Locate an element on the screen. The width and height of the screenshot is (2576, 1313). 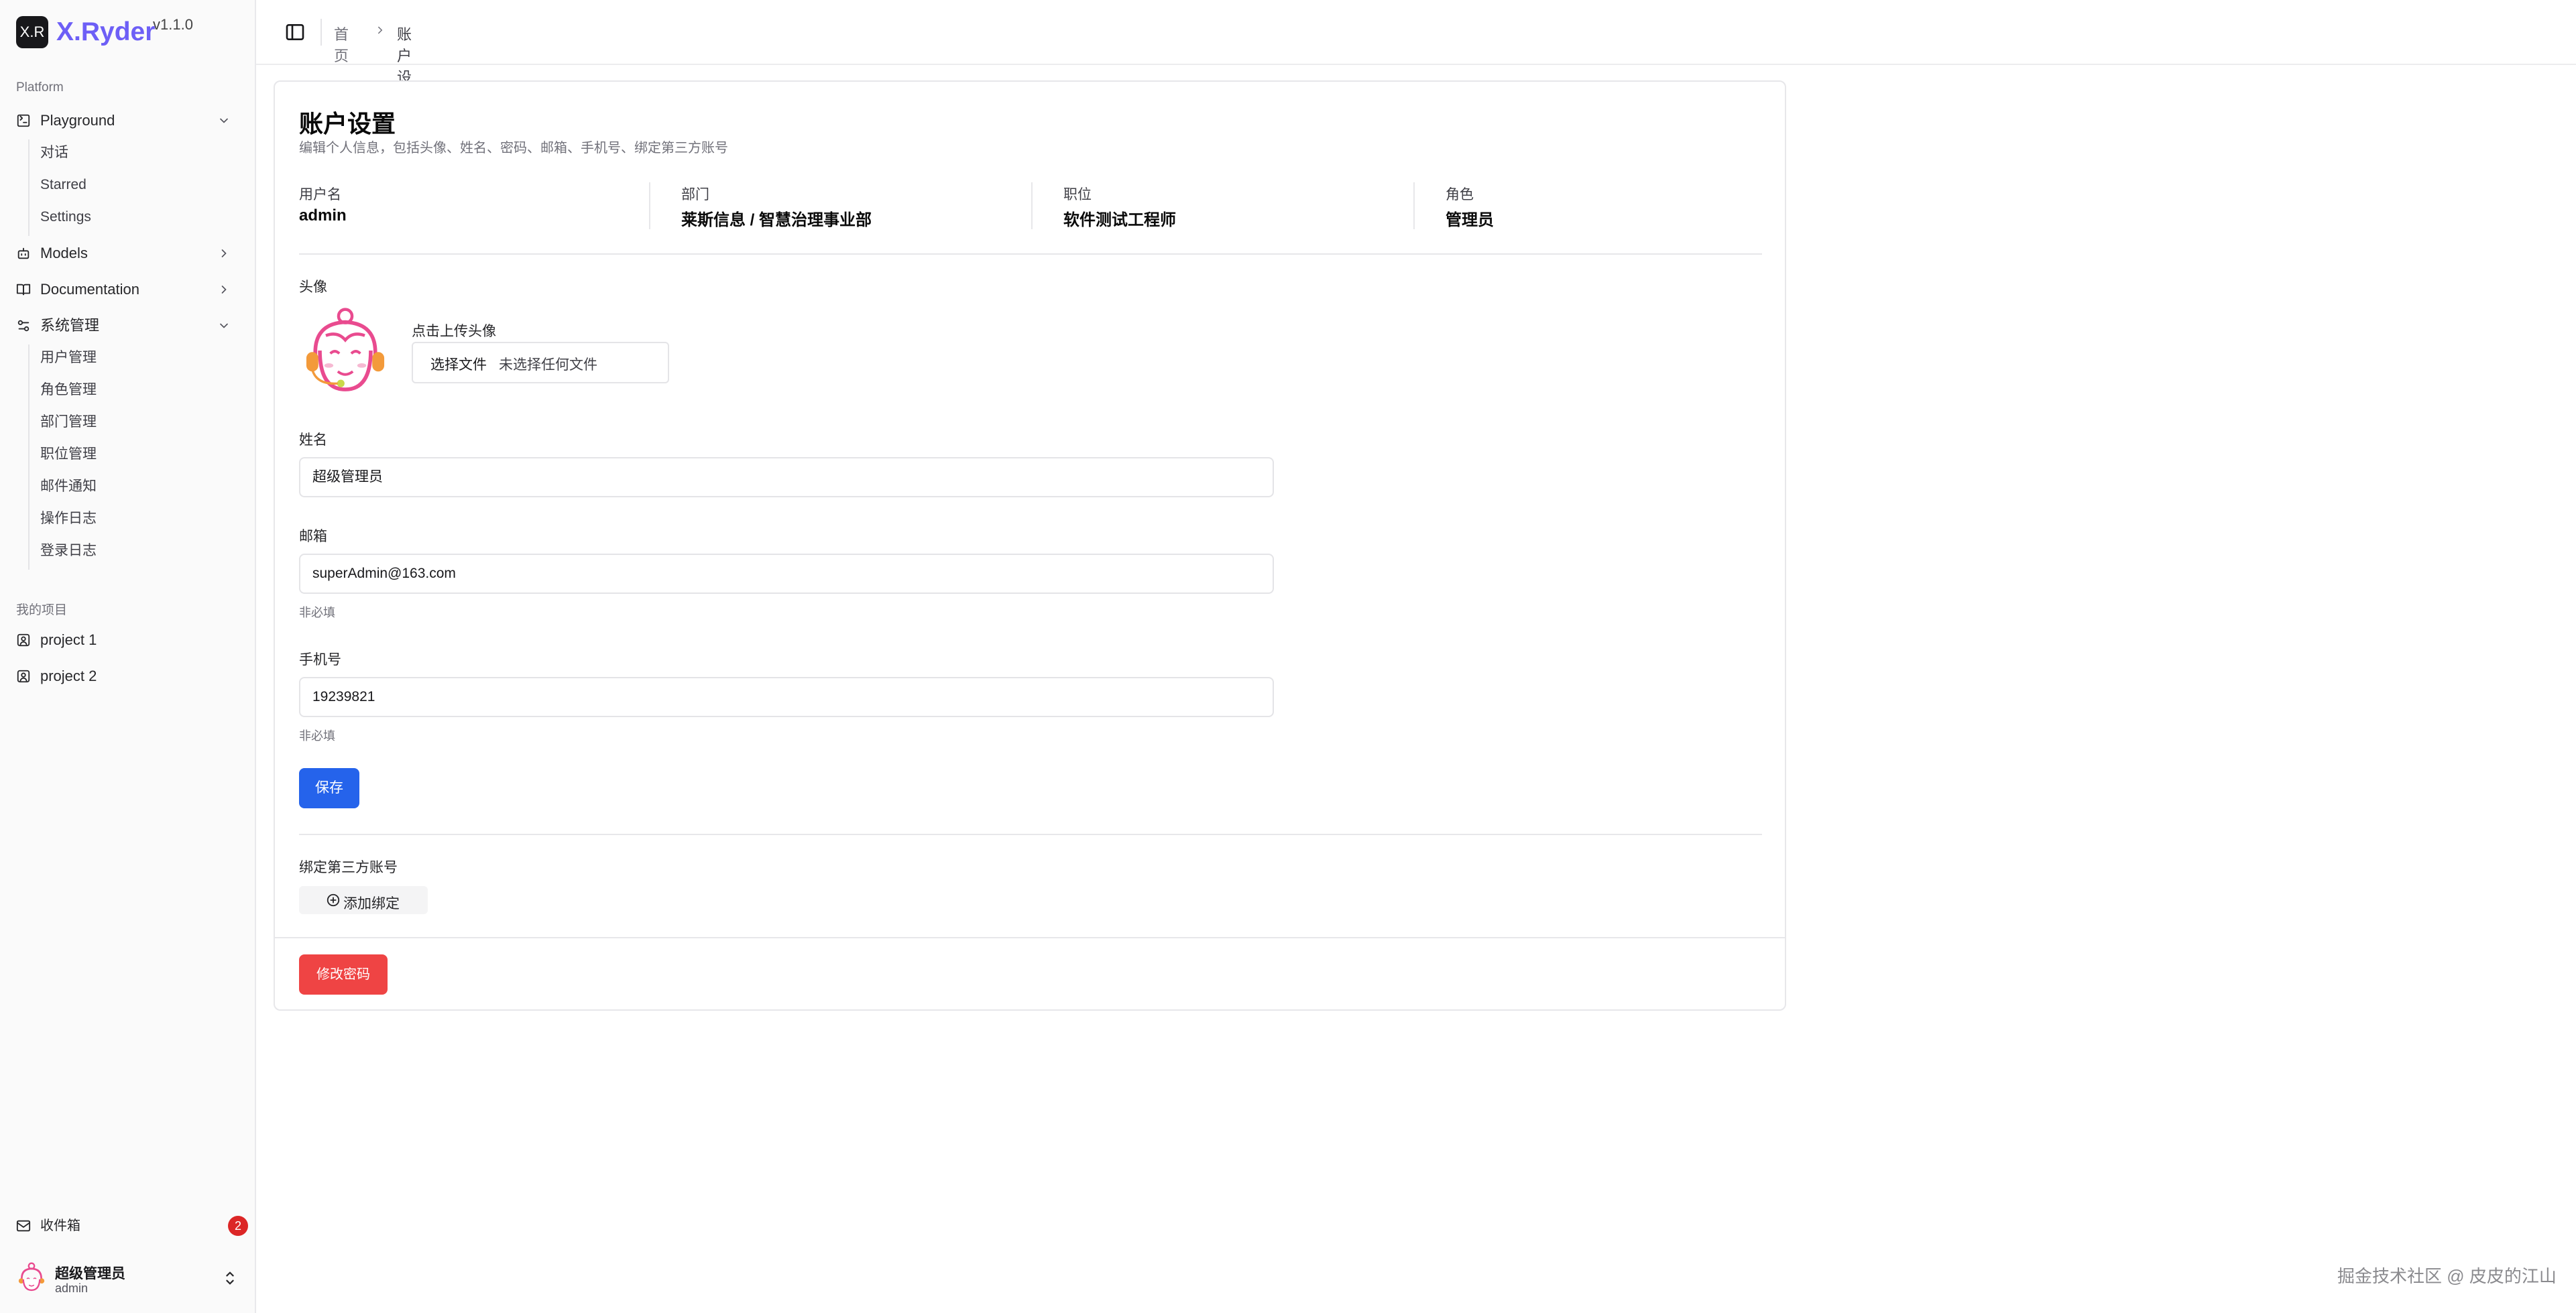
email-input: superAdmin@163.com is located at coordinates (786, 574).